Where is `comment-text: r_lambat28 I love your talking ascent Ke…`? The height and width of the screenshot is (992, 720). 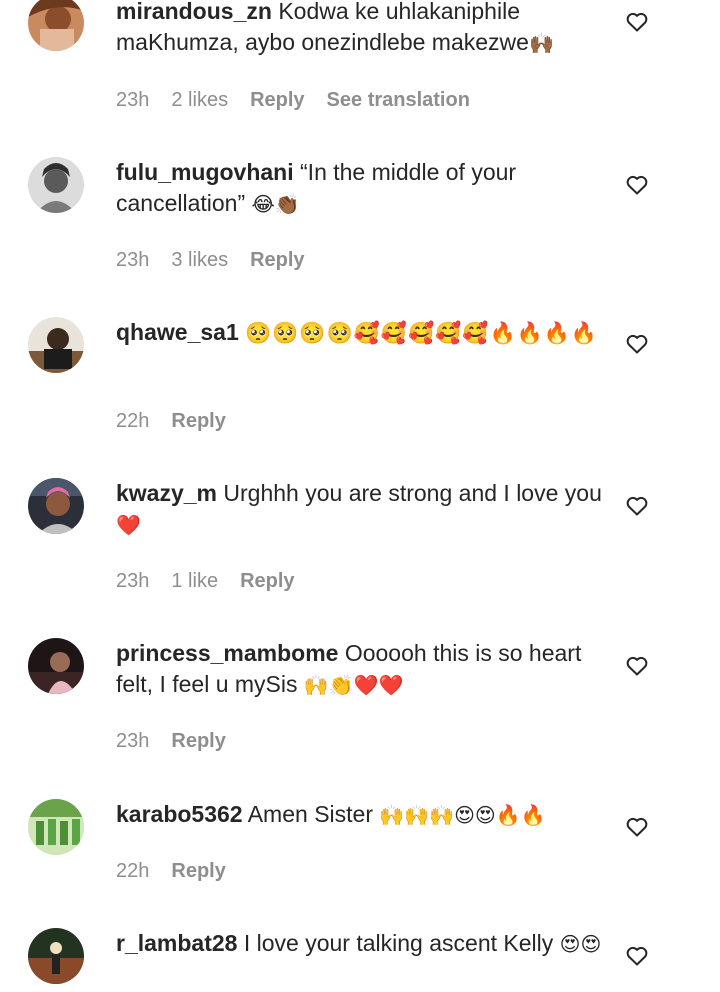
comment-text: r_lambat28 I love your talking ascent Ke… is located at coordinates (361, 944).